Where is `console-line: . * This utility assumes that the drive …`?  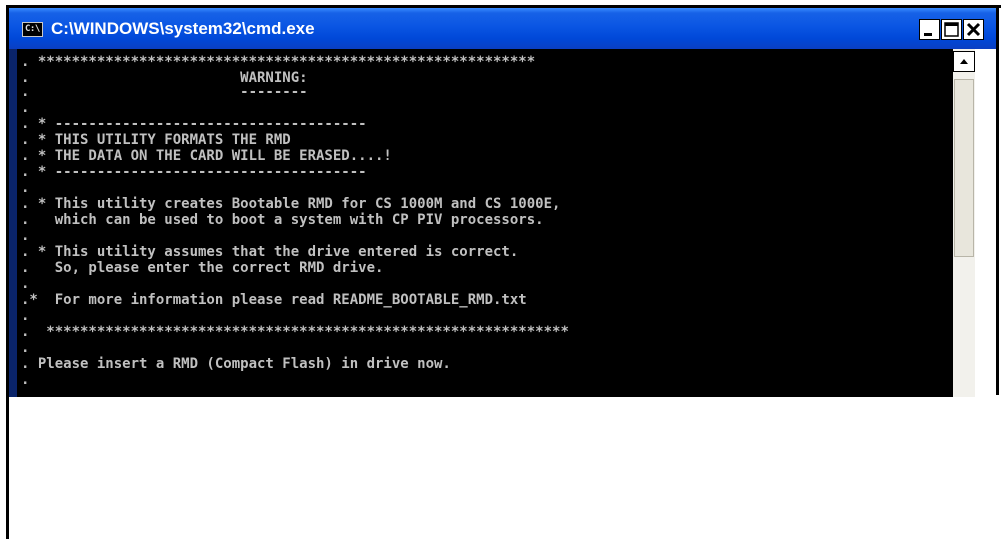 console-line: . * This utility assumes that the drive … is located at coordinates (270, 252).